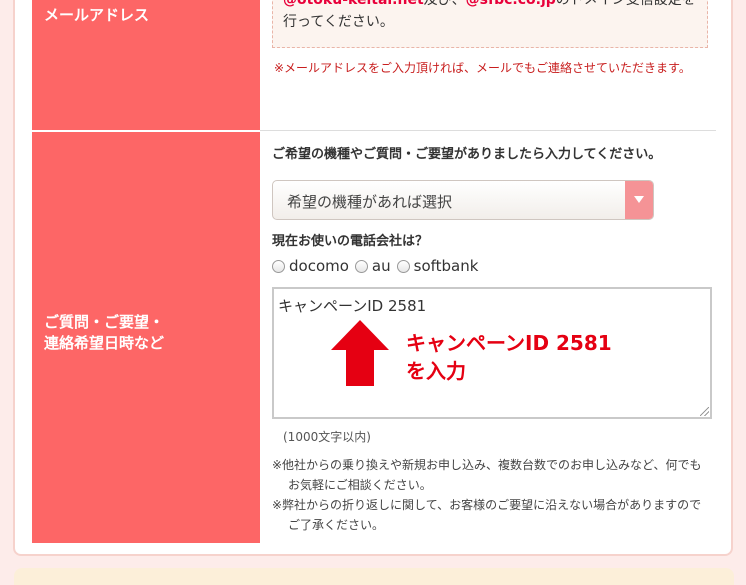 The width and height of the screenshot is (746, 585). What do you see at coordinates (467, 154) in the screenshot?
I see `inquiry-intro: ご希望の機種やご質問・ご要望がありましたら入力してください。` at bounding box center [467, 154].